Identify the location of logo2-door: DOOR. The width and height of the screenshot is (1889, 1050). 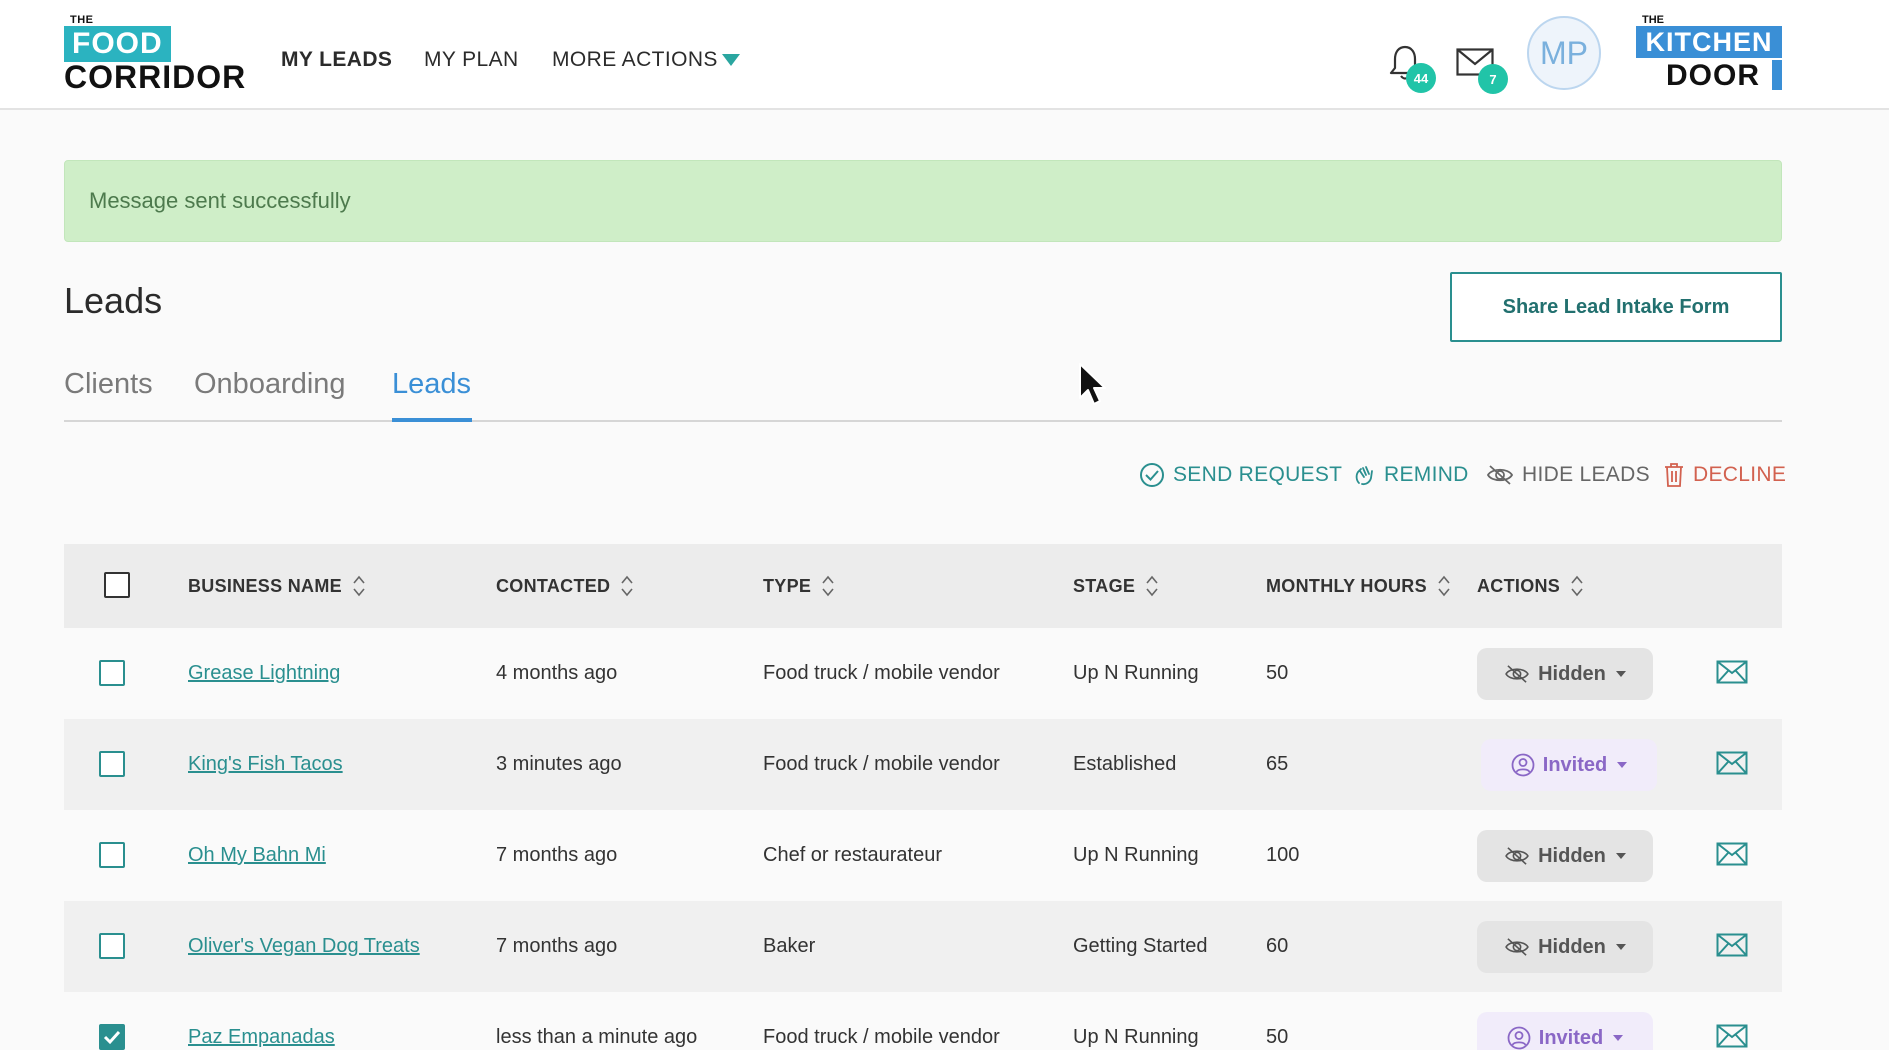
(1713, 75).